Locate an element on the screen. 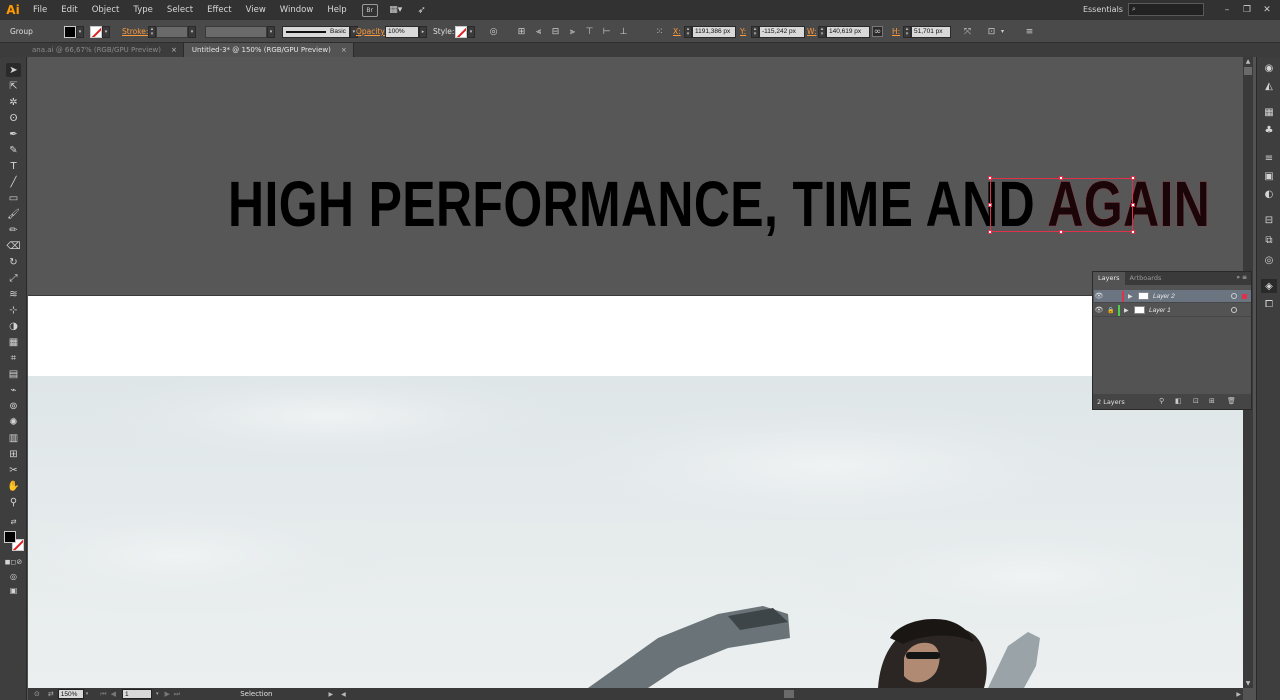 The width and height of the screenshot is (1280, 700). w-field: ▴ ▾ 140,619 px is located at coordinates (844, 31).